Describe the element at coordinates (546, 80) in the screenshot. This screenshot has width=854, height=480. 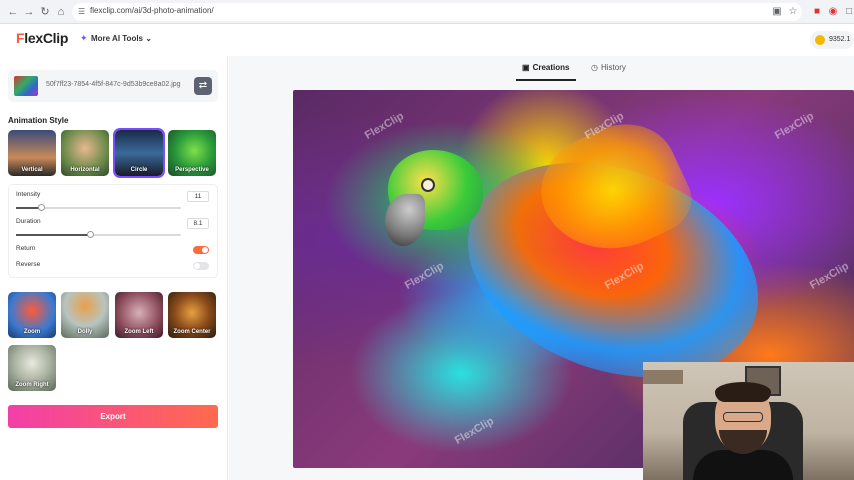
I see `active-tab-indicator` at that location.